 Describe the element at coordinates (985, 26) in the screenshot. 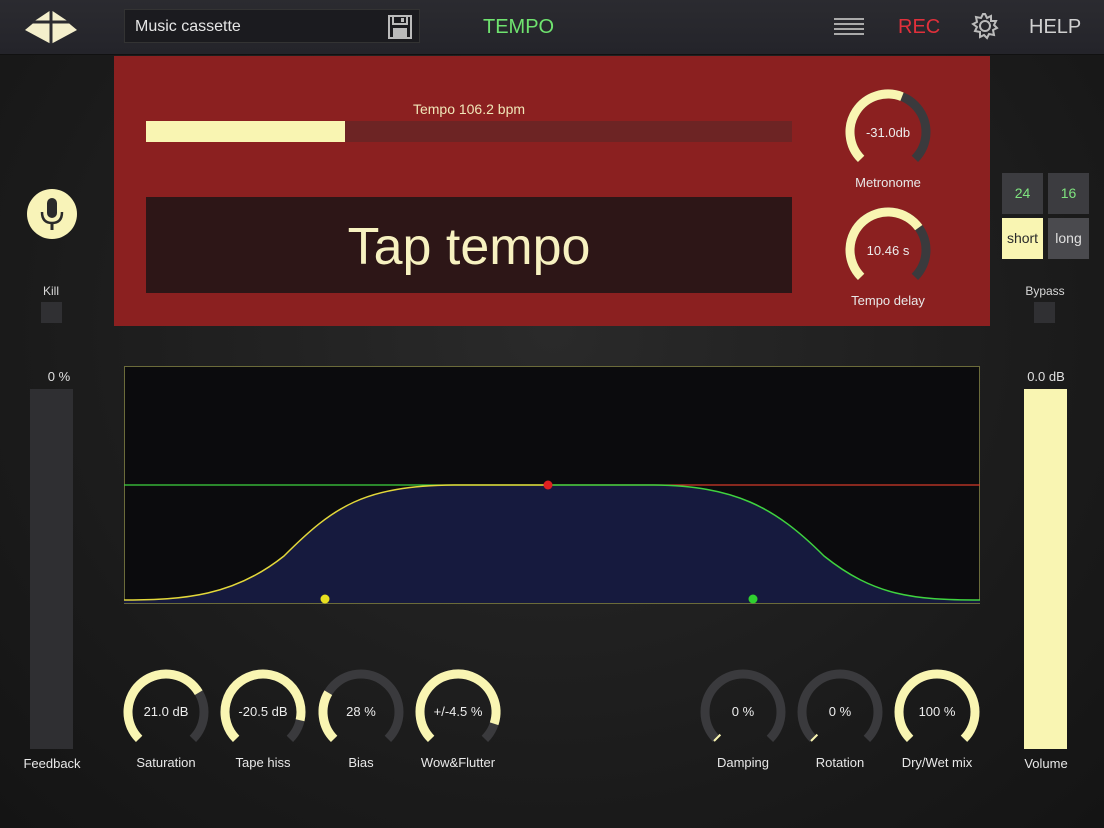

I see `gear-icon` at that location.